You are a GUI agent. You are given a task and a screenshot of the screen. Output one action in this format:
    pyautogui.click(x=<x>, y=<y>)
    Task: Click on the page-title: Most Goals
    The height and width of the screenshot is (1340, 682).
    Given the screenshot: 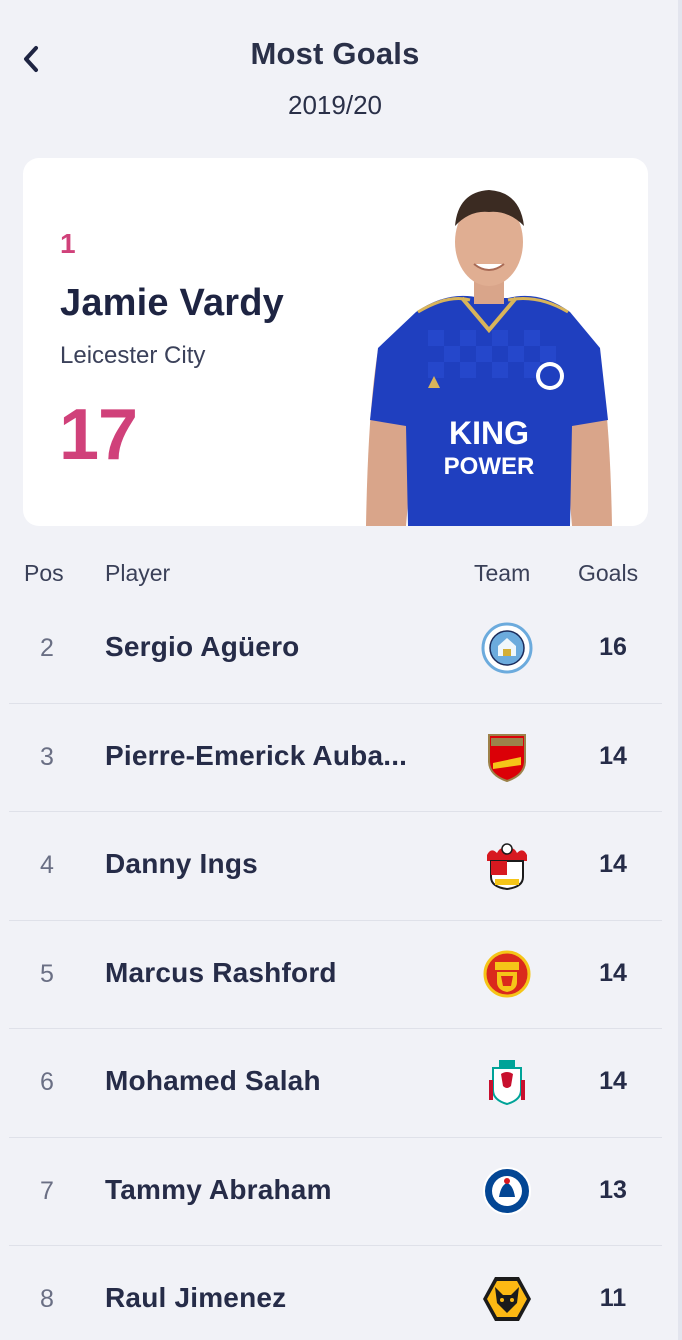 What is the action you would take?
    pyautogui.click(x=335, y=53)
    